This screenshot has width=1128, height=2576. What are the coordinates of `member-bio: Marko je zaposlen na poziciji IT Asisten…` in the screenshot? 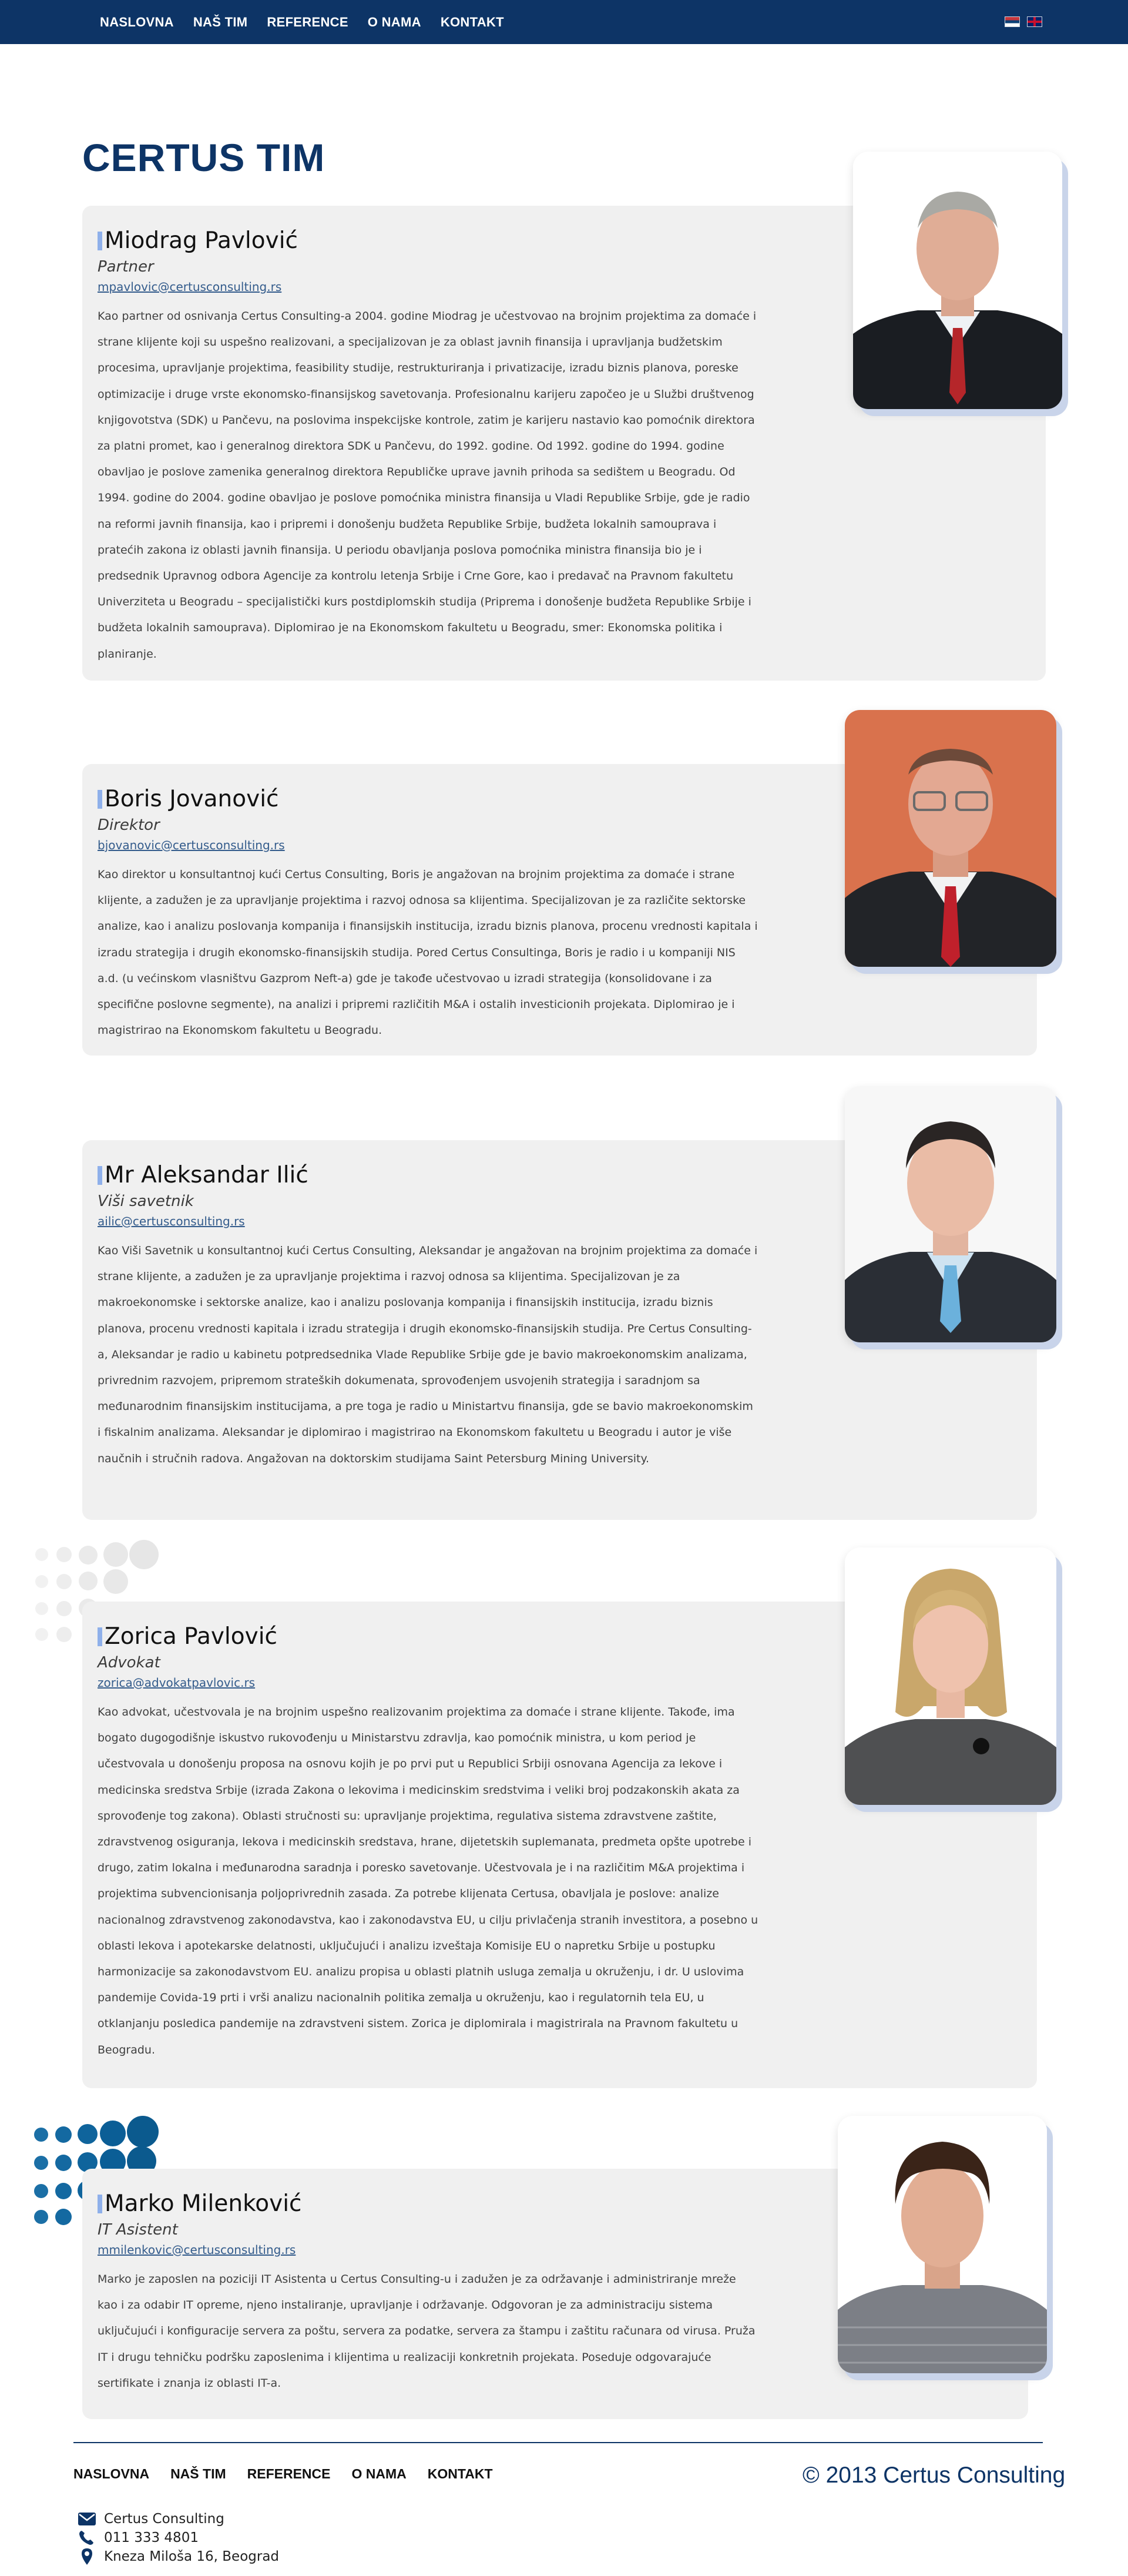 It's located at (427, 2331).